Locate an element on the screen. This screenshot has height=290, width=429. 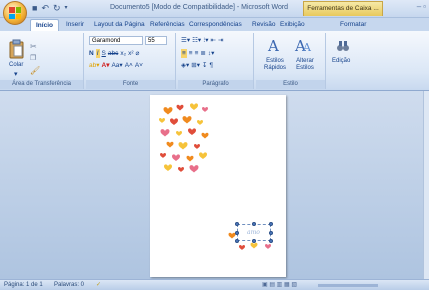
clipboard-group: Colar ▾ ✂ ❐ 🖌 Área de Transferência is located at coordinates (42, 61).